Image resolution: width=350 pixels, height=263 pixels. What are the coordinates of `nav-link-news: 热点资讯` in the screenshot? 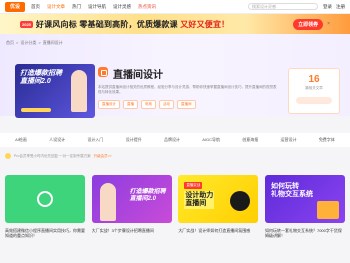 It's located at (147, 7).